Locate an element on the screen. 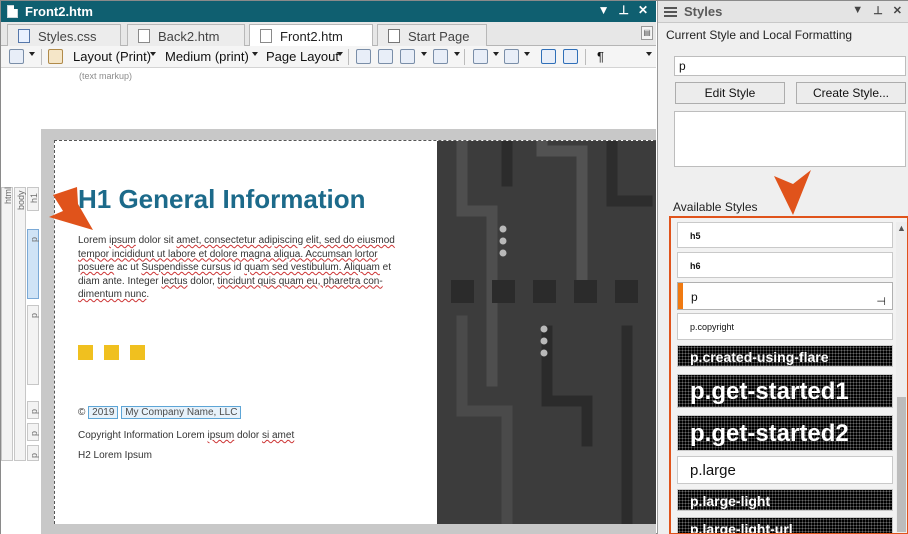 The width and height of the screenshot is (908, 534). style-item-label: h6 is located at coordinates (695, 266).